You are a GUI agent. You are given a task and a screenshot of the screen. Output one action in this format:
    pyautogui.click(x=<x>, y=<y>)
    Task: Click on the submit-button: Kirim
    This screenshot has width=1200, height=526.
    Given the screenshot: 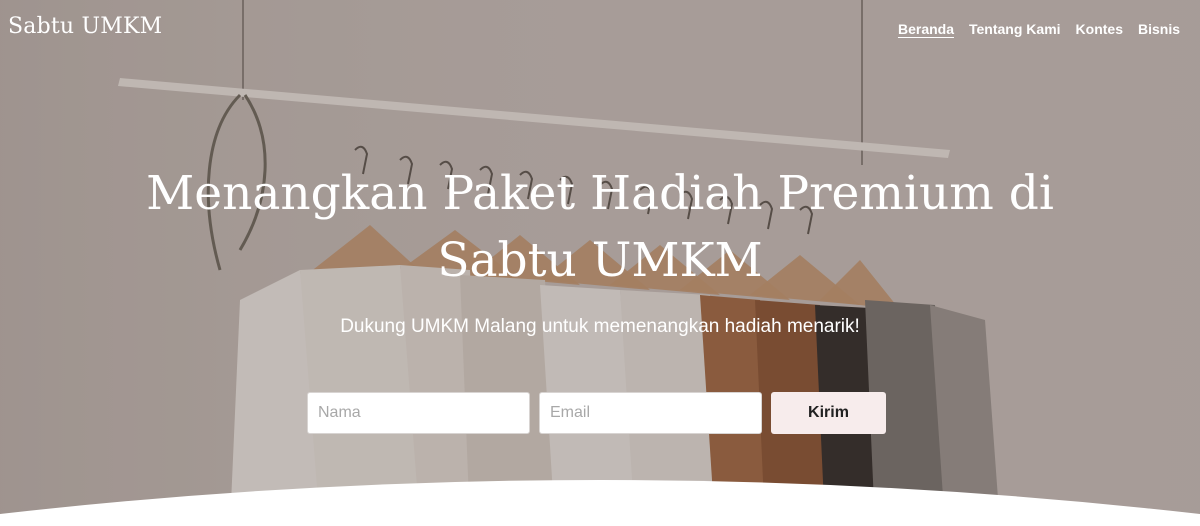 What is the action you would take?
    pyautogui.click(x=828, y=413)
    